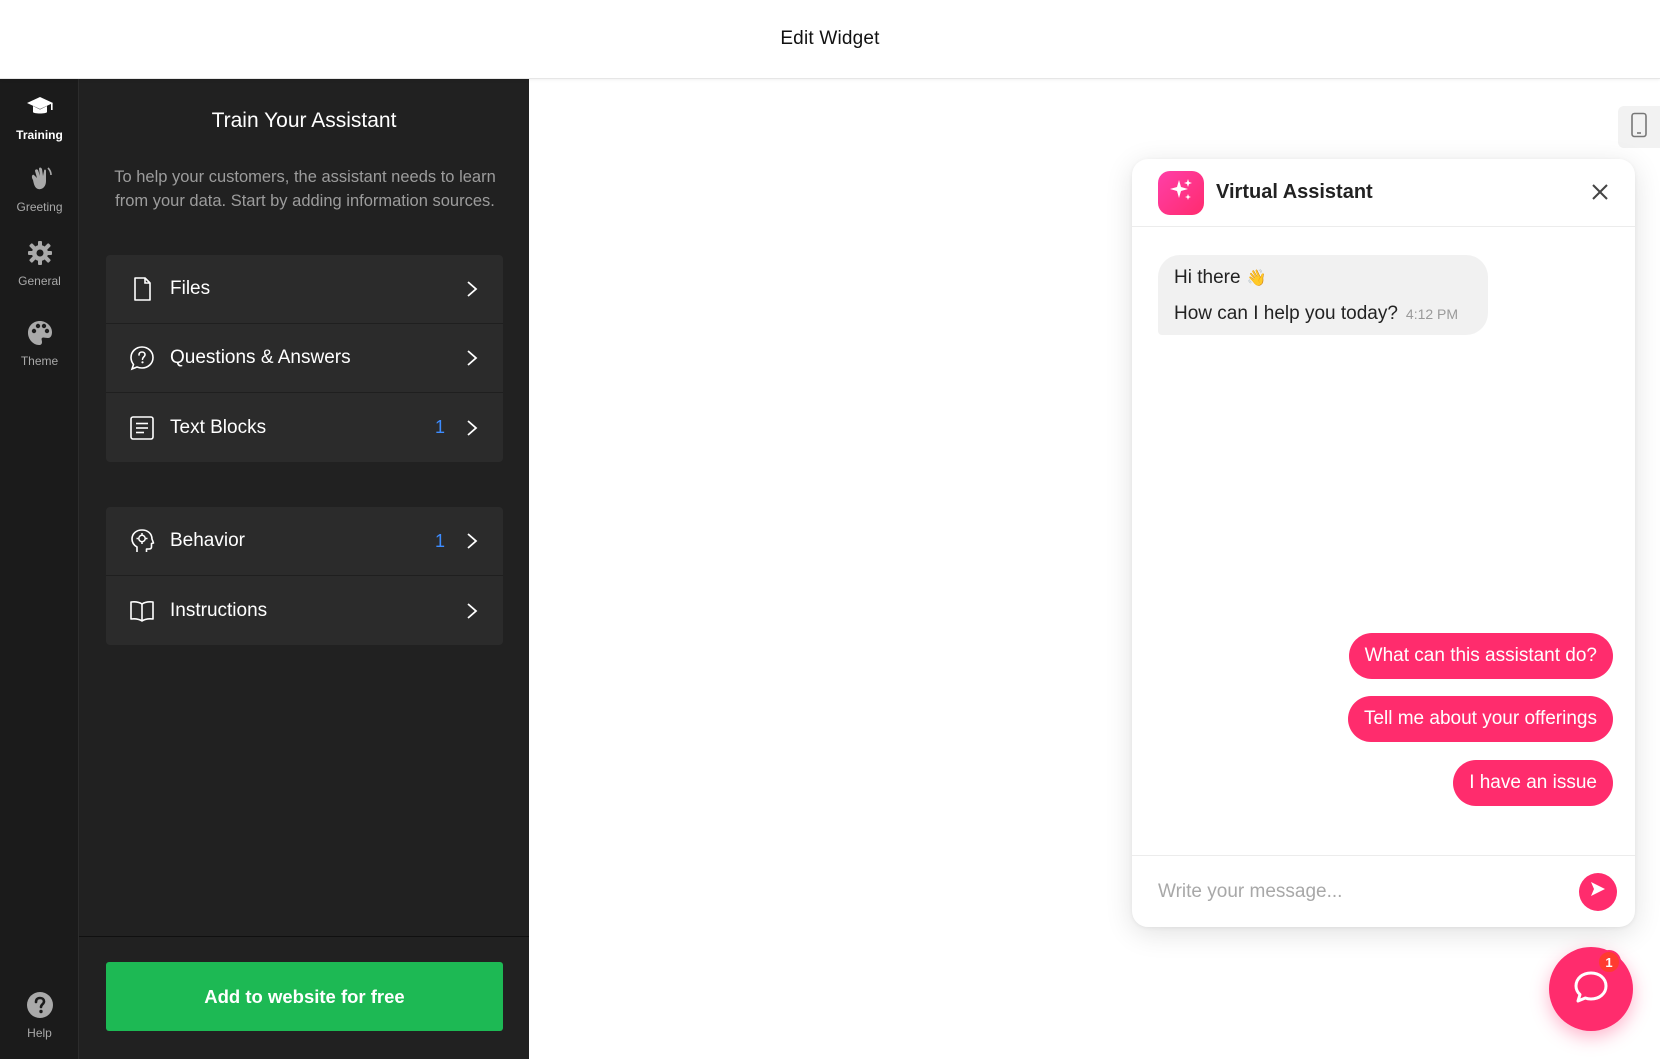 This screenshot has width=1660, height=1059. I want to click on source-label: Questions & Answers, so click(260, 357).